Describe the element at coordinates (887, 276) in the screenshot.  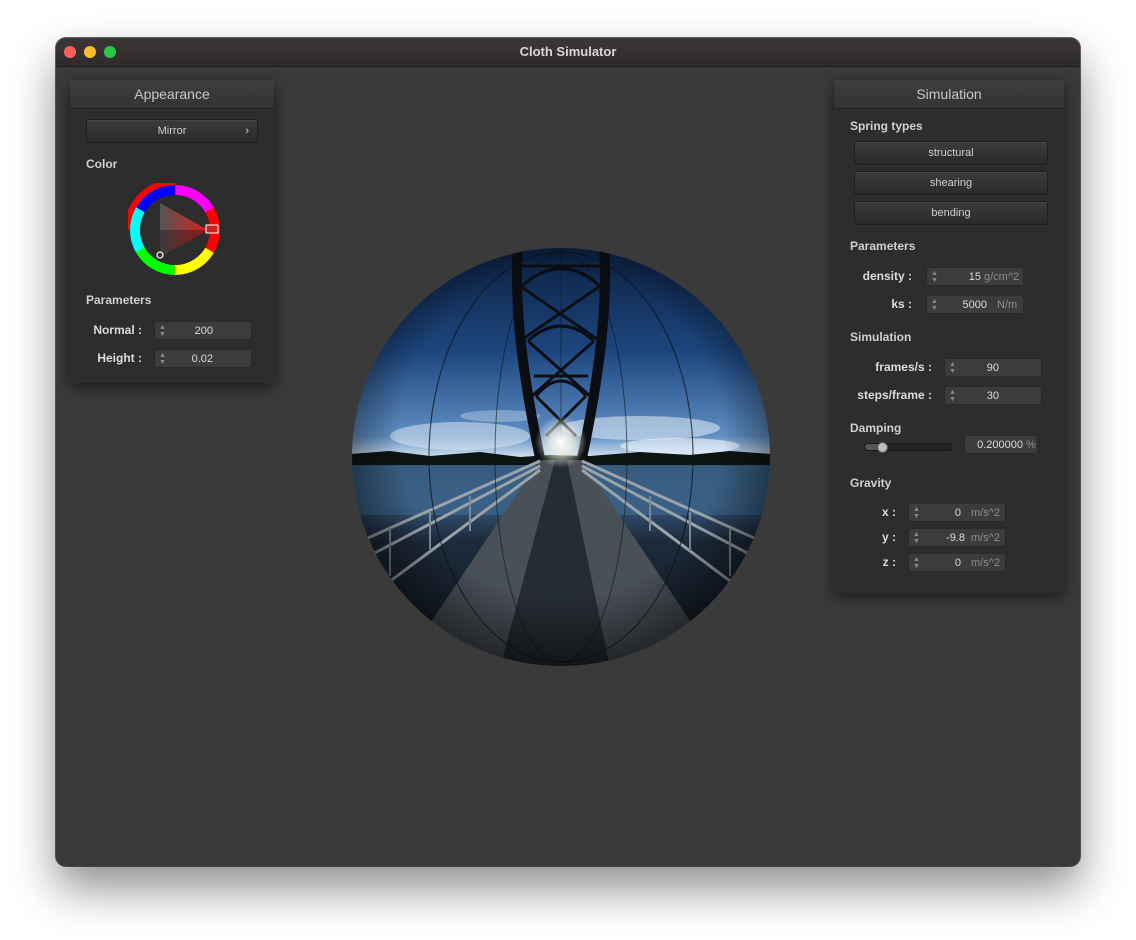
I see `density-label: density :` at that location.